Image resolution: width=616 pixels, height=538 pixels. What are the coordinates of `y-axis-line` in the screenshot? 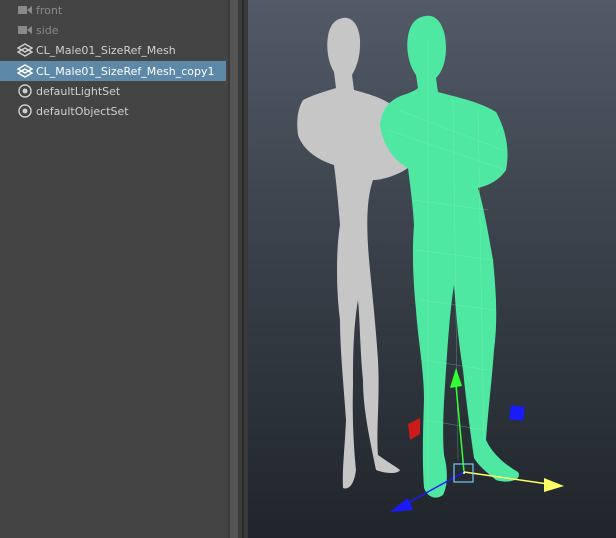 It's located at (460, 428).